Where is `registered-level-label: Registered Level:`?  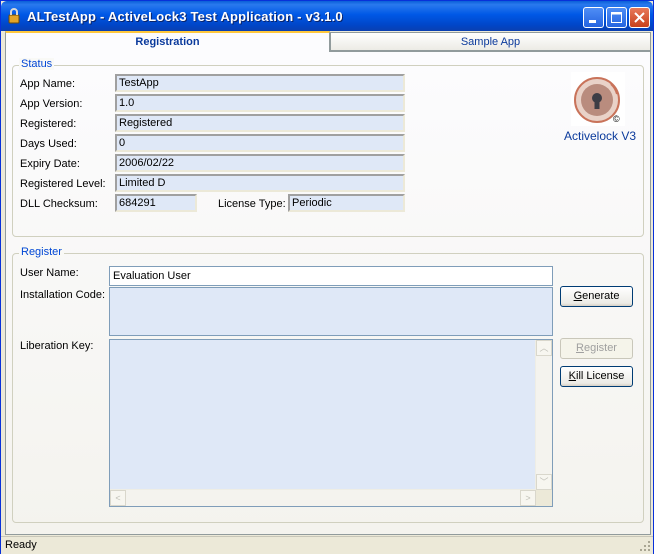 registered-level-label: Registered Level: is located at coordinates (63, 184).